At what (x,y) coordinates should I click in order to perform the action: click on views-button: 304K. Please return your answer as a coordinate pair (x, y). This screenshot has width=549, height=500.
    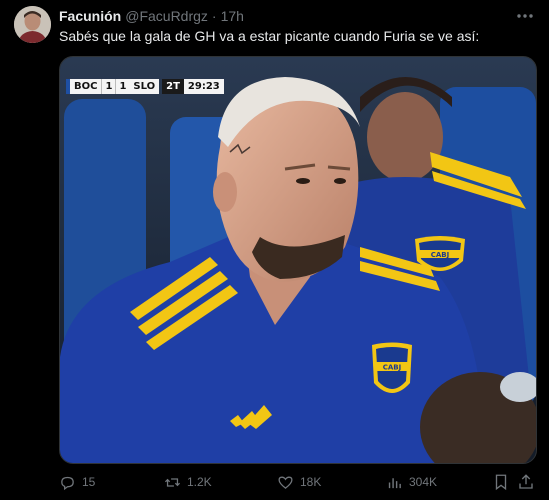
    Looking at the image, I should click on (411, 482).